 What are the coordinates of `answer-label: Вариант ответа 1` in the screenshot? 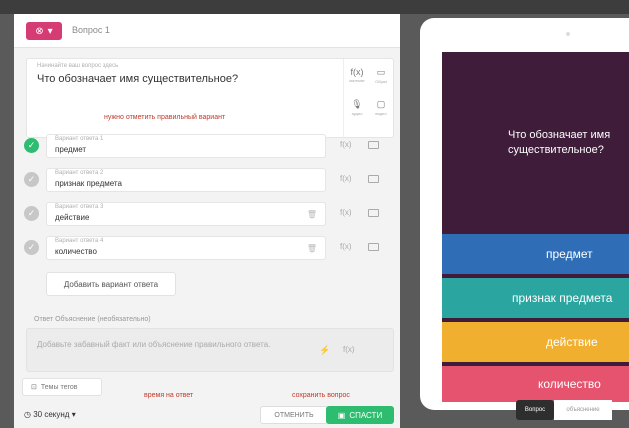 It's located at (79, 139).